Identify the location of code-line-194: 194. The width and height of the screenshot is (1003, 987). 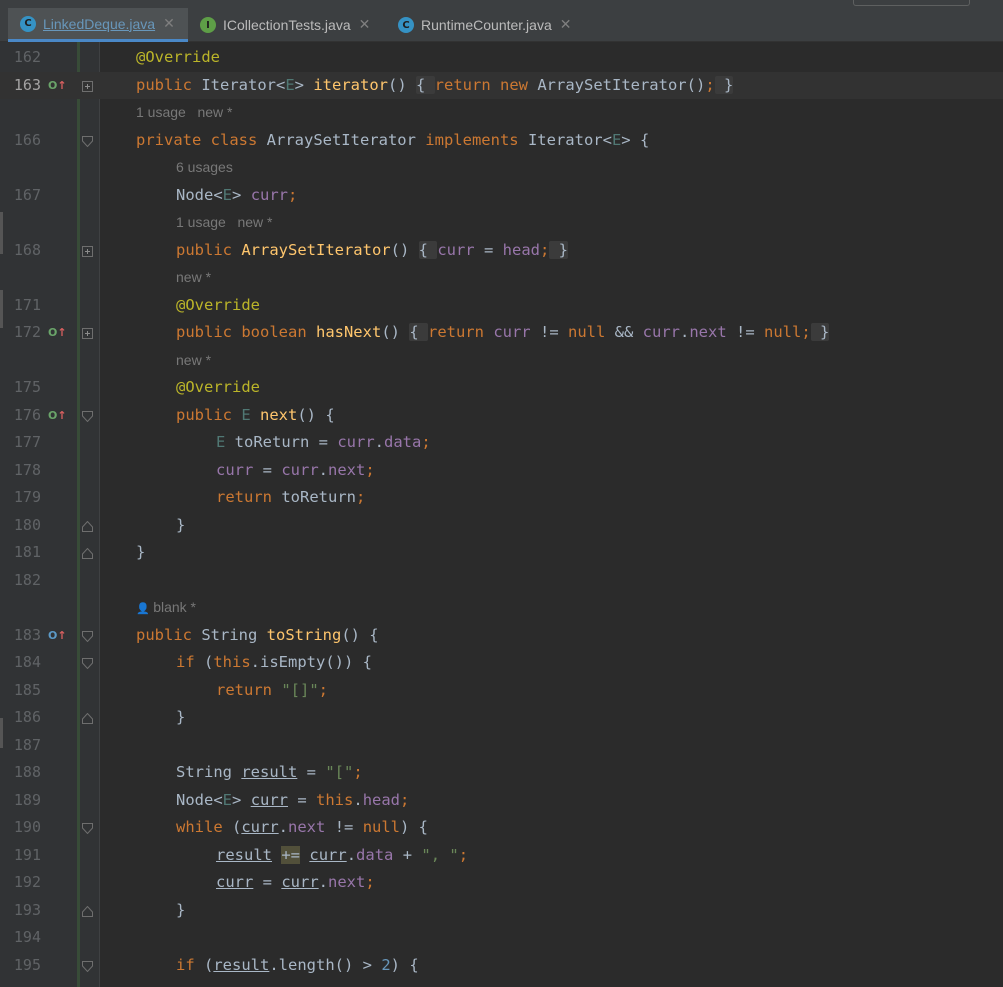
(501, 938).